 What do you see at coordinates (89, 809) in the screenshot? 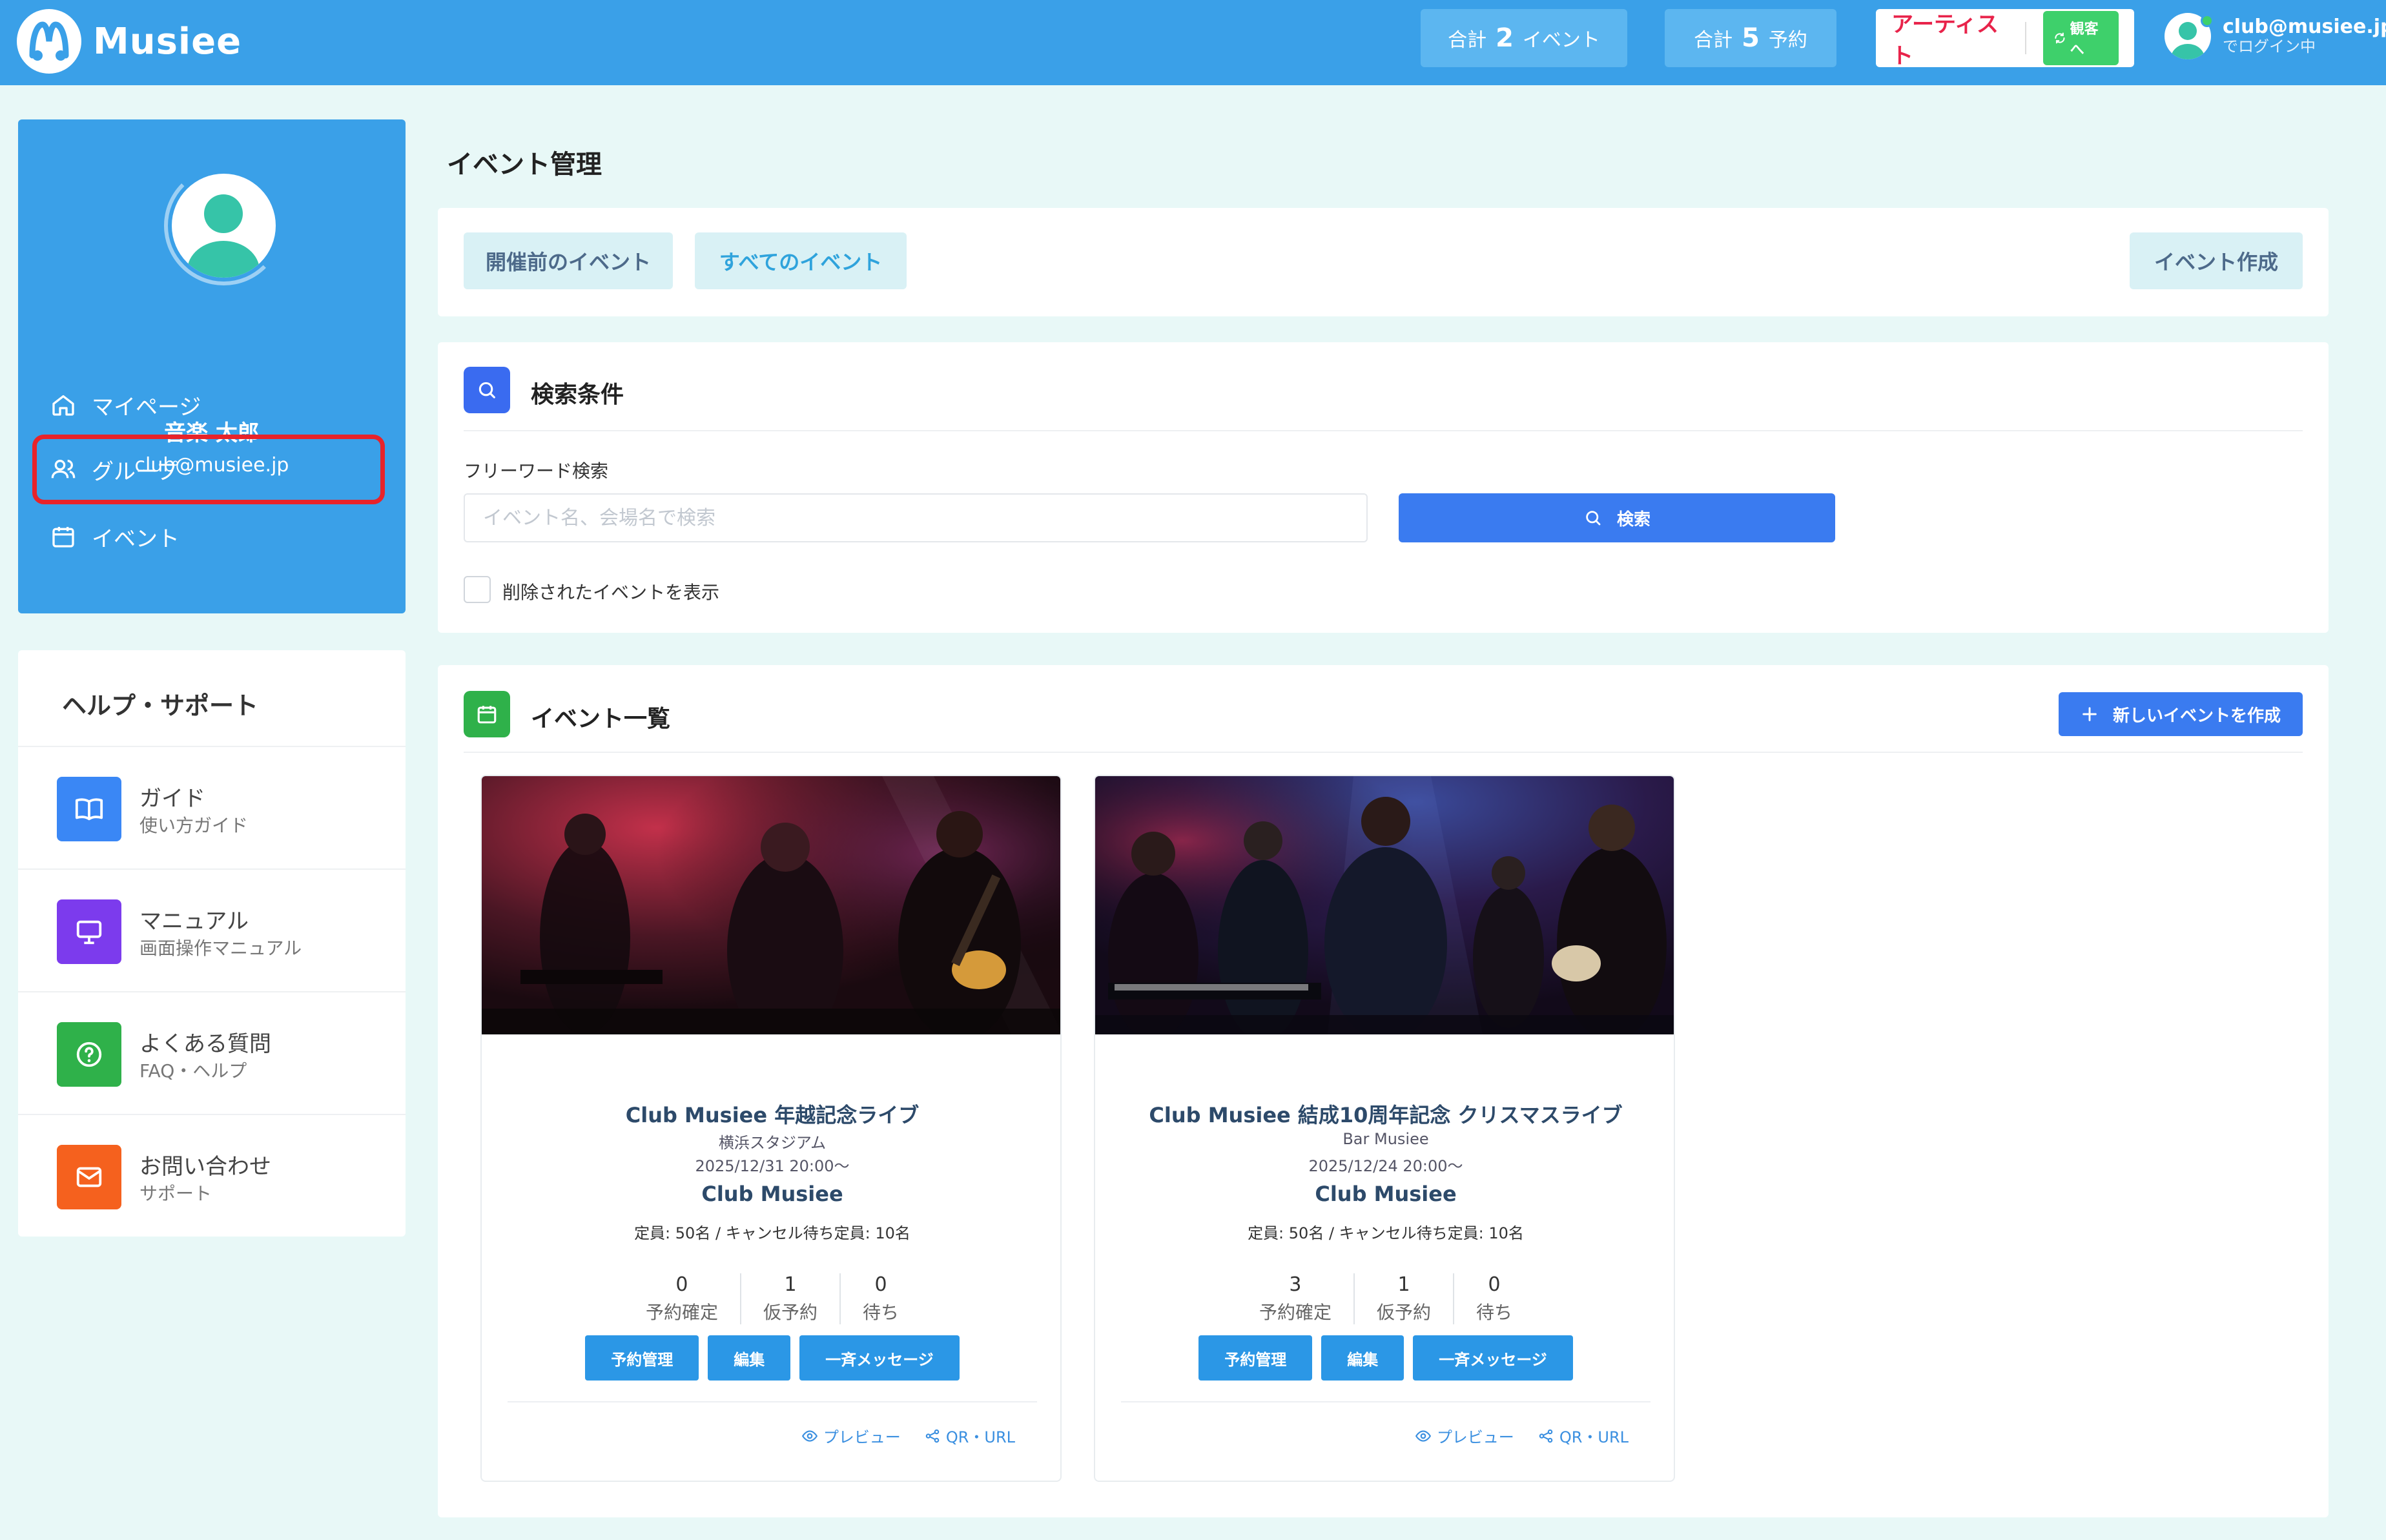
I see `book-icon` at bounding box center [89, 809].